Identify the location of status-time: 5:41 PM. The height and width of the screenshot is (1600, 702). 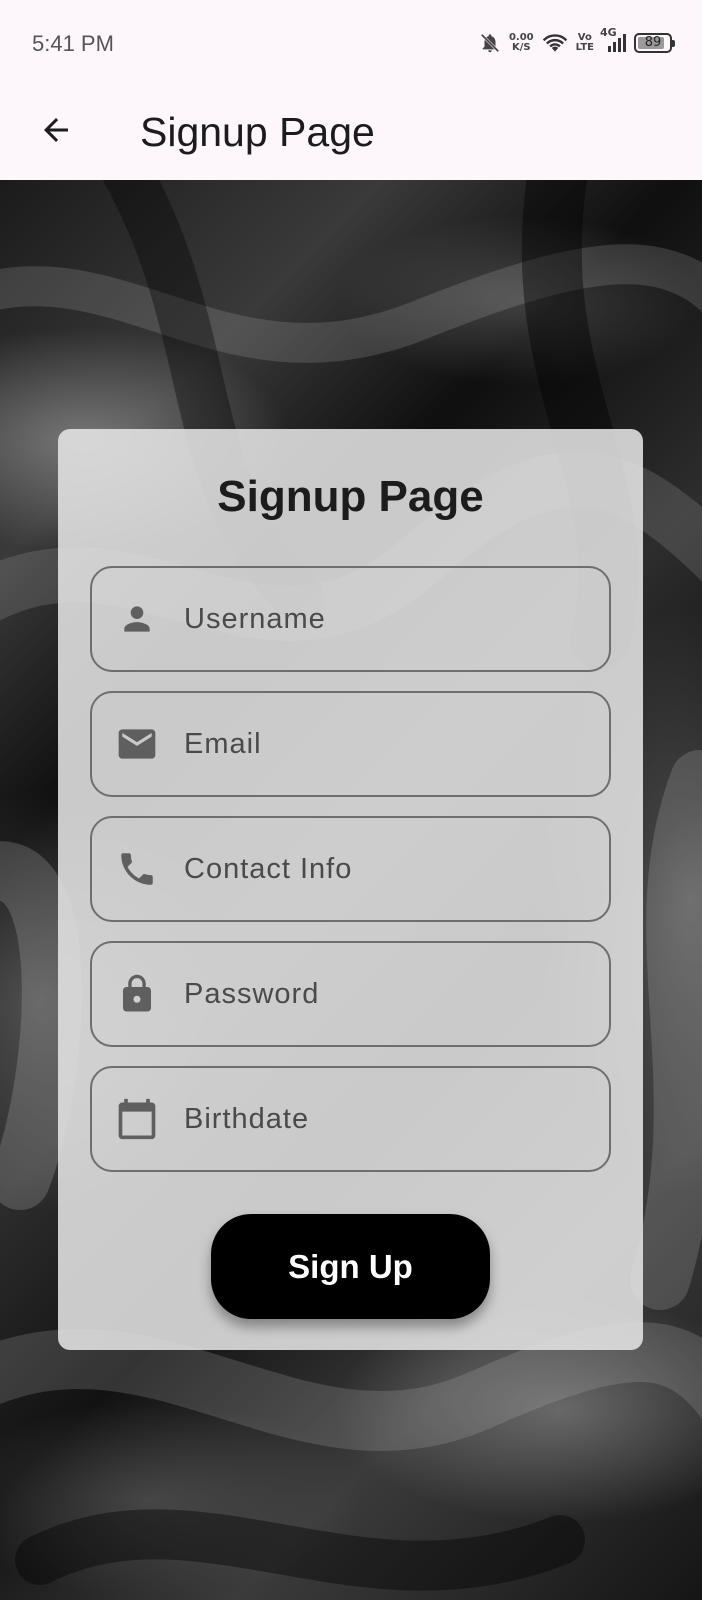
(73, 43).